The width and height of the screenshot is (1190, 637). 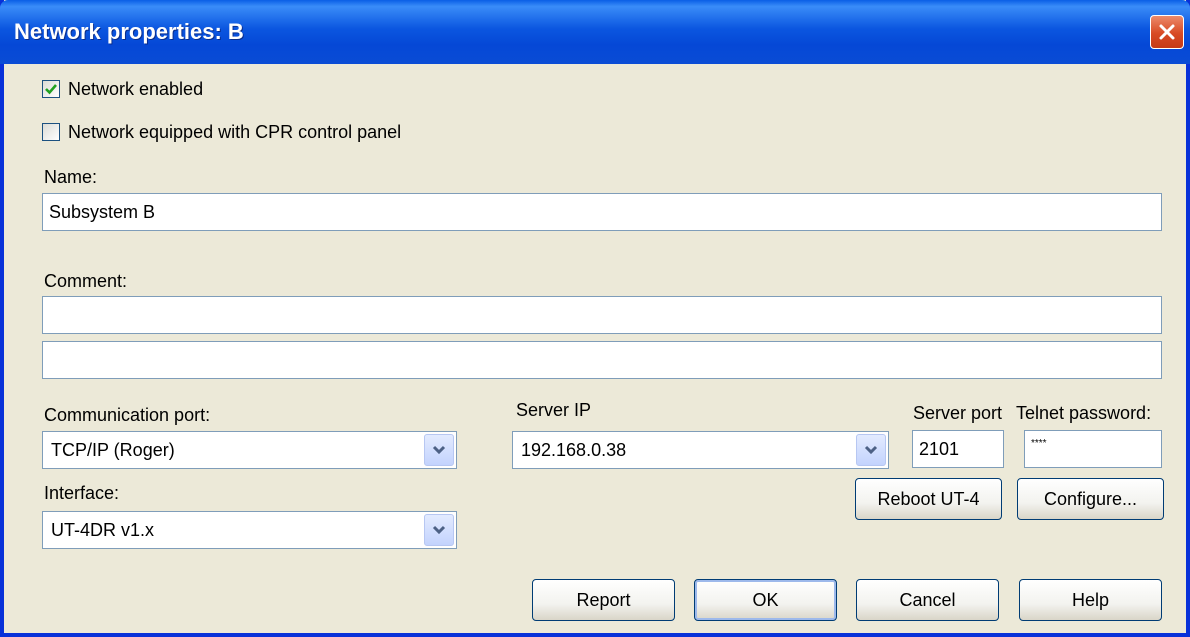 I want to click on help-button: Help, so click(x=1090, y=600).